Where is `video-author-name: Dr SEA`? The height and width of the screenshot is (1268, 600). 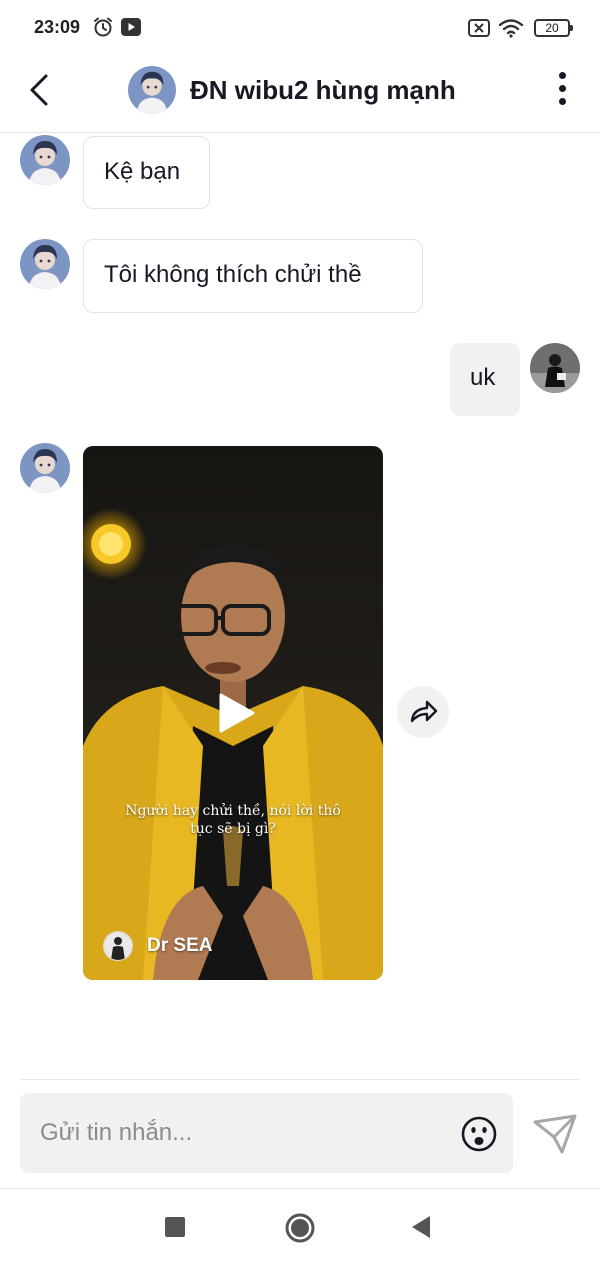 video-author-name: Dr SEA is located at coordinates (180, 945).